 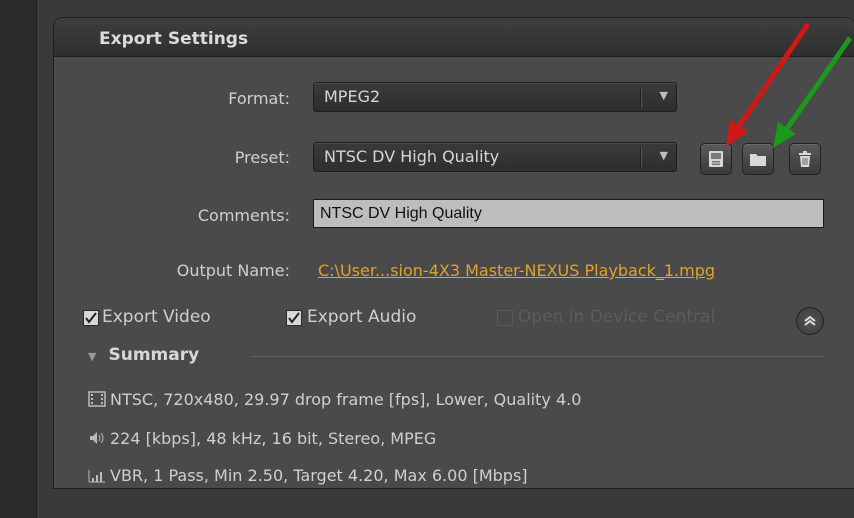 I want to click on trash-icon, so click(x=805, y=159).